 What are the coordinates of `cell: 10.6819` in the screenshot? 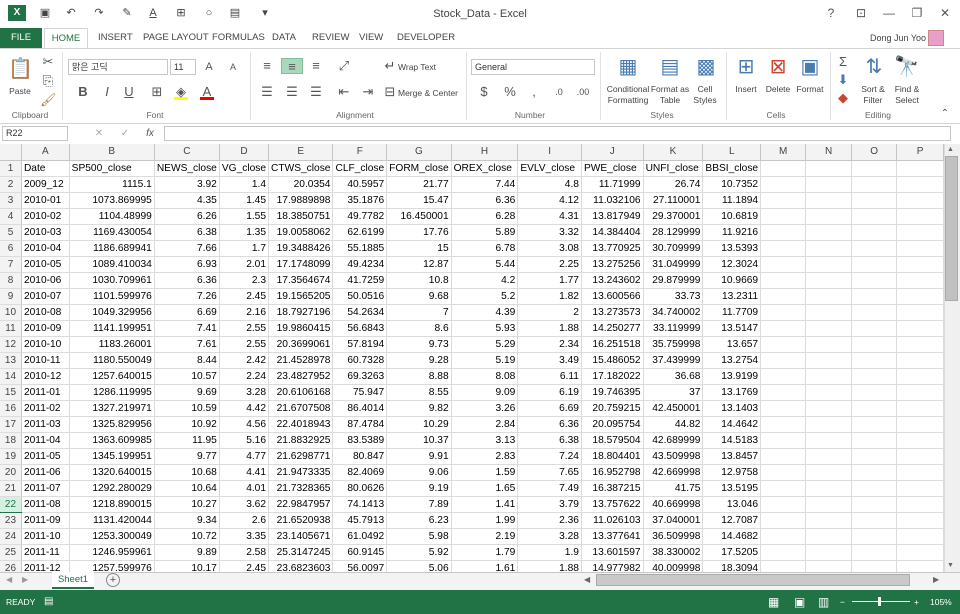 It's located at (732, 216).